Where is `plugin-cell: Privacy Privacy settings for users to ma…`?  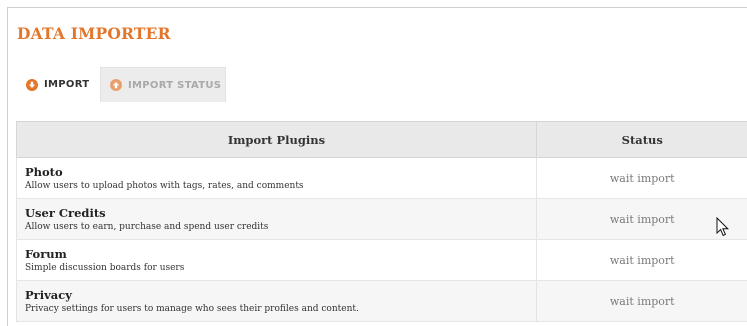
plugin-cell: Privacy Privacy settings for users to ma… is located at coordinates (276, 301).